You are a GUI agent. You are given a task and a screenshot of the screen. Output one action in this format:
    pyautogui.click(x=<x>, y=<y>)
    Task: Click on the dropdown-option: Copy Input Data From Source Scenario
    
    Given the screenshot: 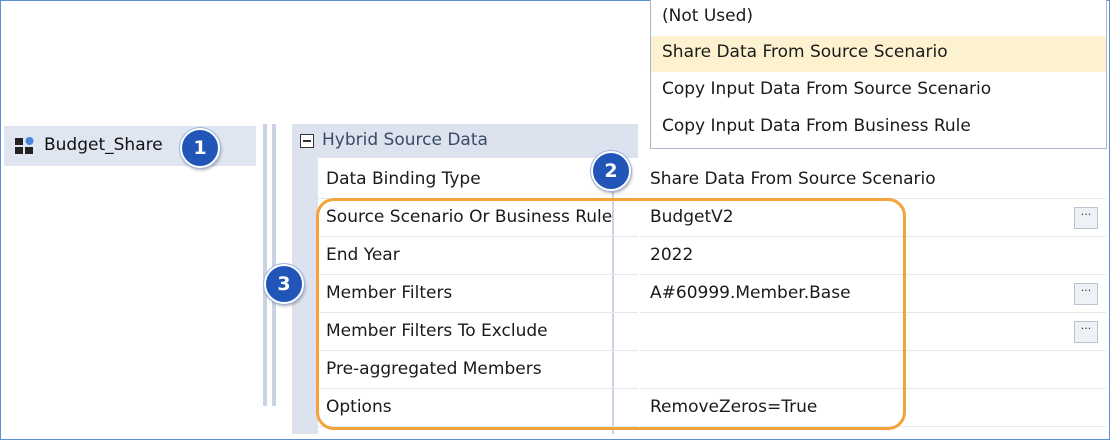 What is the action you would take?
    pyautogui.click(x=878, y=91)
    